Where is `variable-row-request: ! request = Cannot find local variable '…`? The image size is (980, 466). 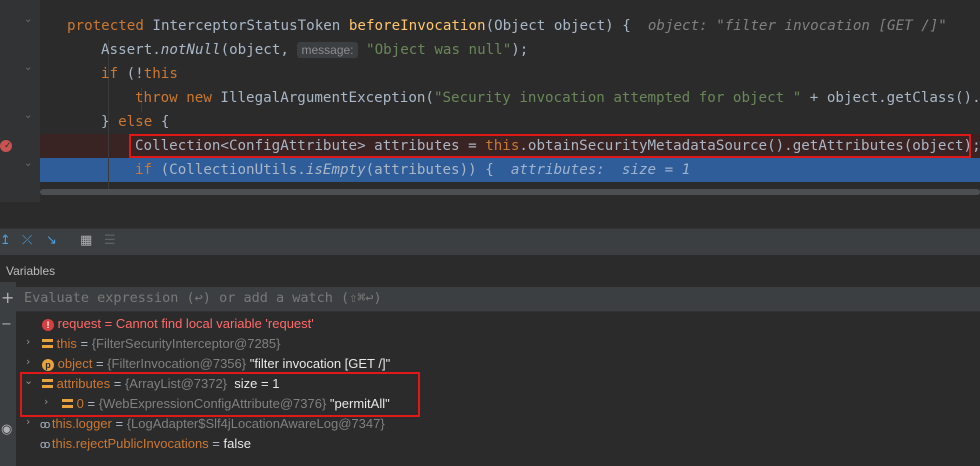 variable-row-request: ! request = Cannot find local variable '… is located at coordinates (178, 324).